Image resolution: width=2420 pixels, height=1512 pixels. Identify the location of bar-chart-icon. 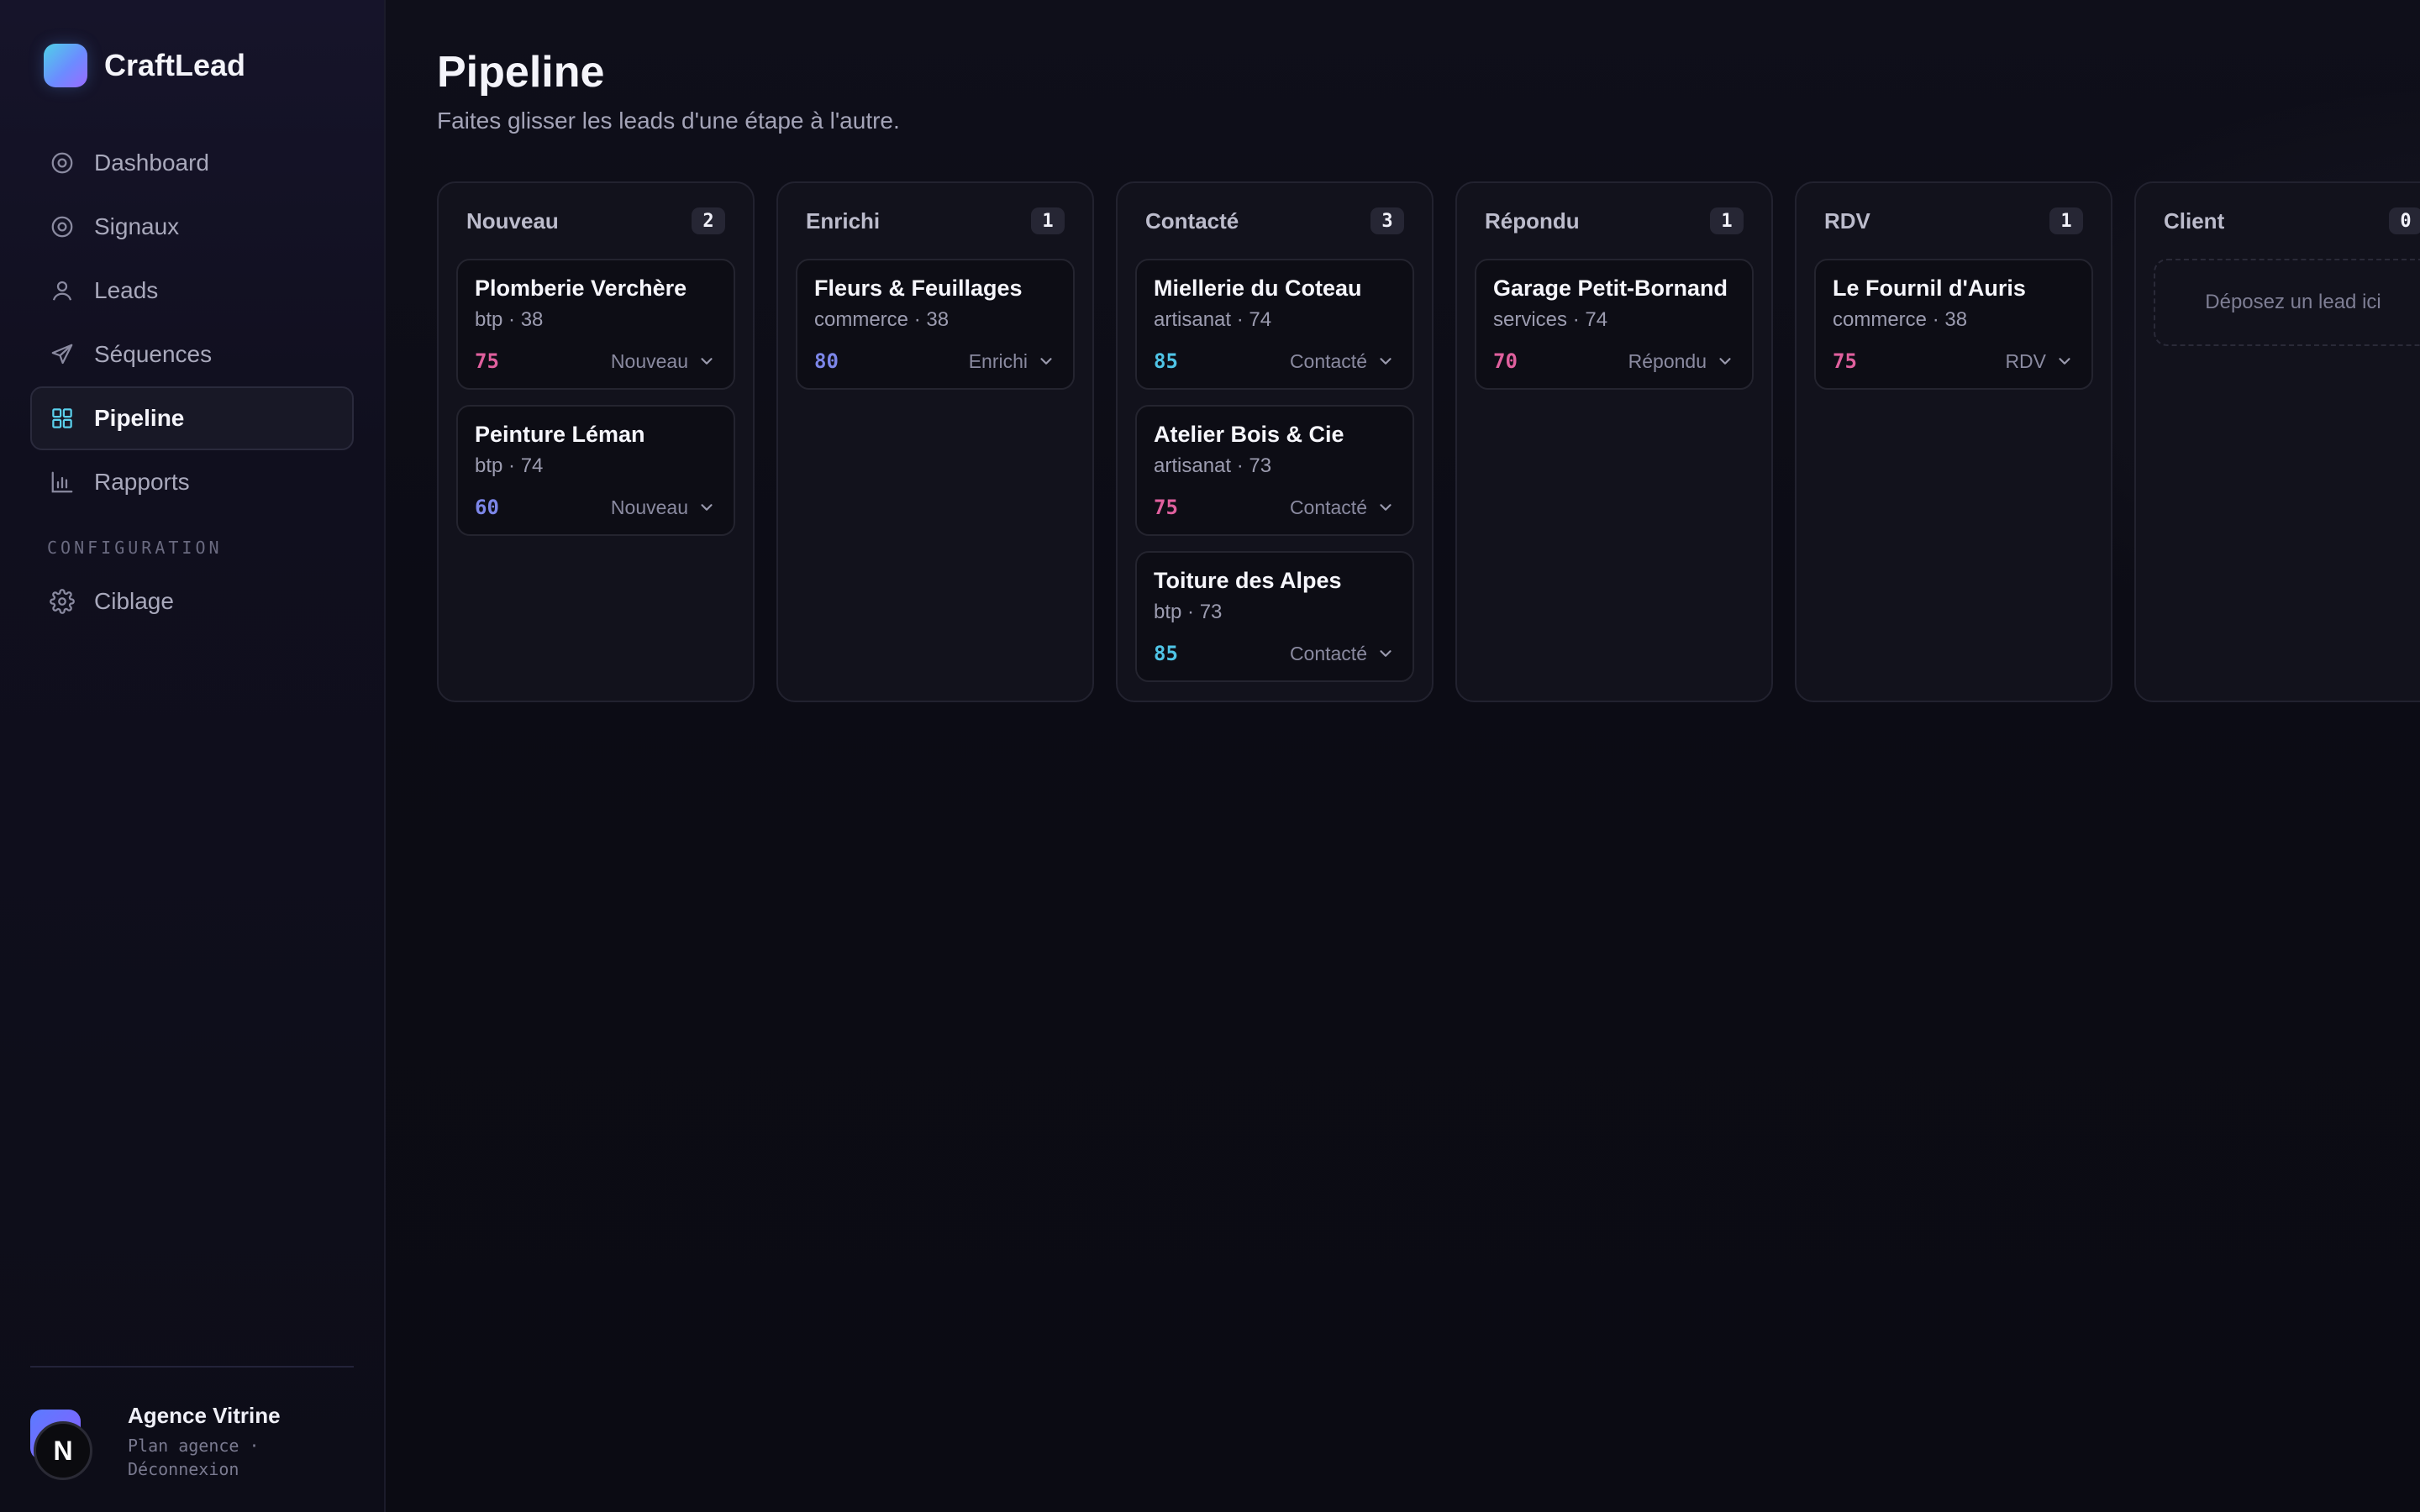
(62, 482).